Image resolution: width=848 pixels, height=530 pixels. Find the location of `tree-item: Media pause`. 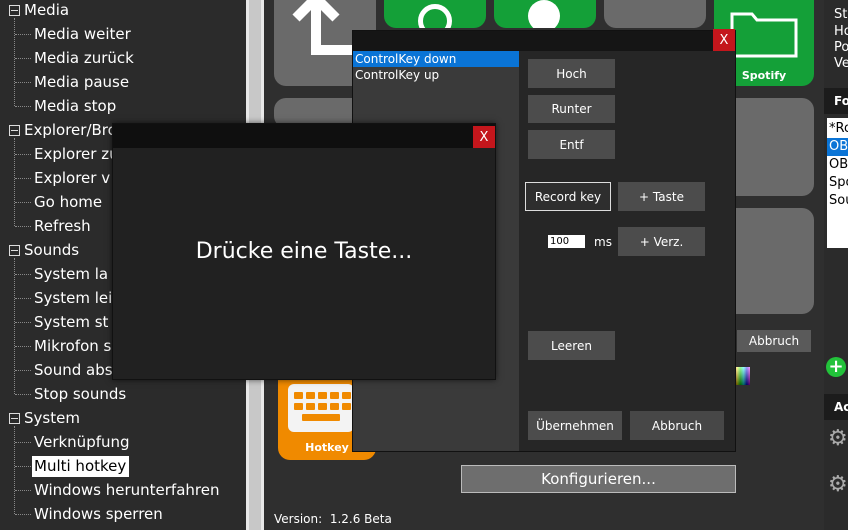

tree-item: Media pause is located at coordinates (82, 82).